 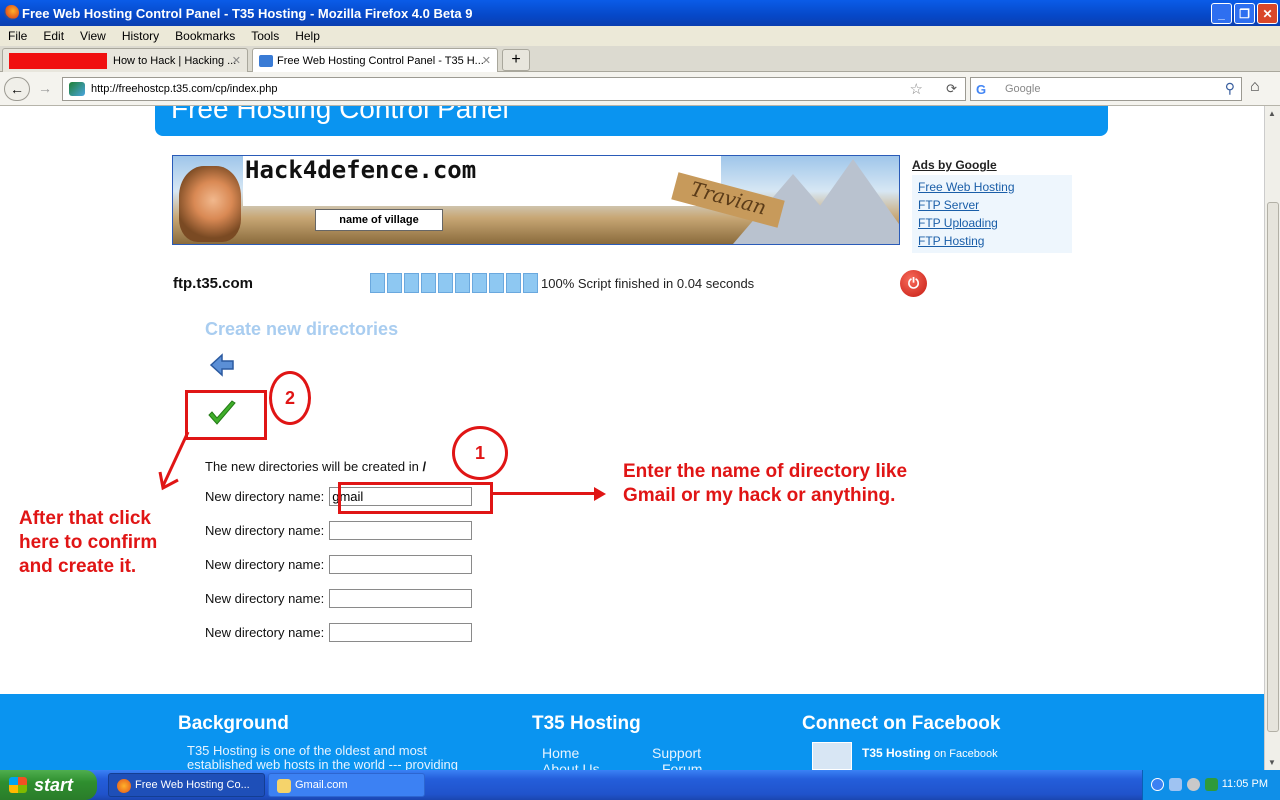 What do you see at coordinates (1221, 13) in the screenshot?
I see `minimize-button: _` at bounding box center [1221, 13].